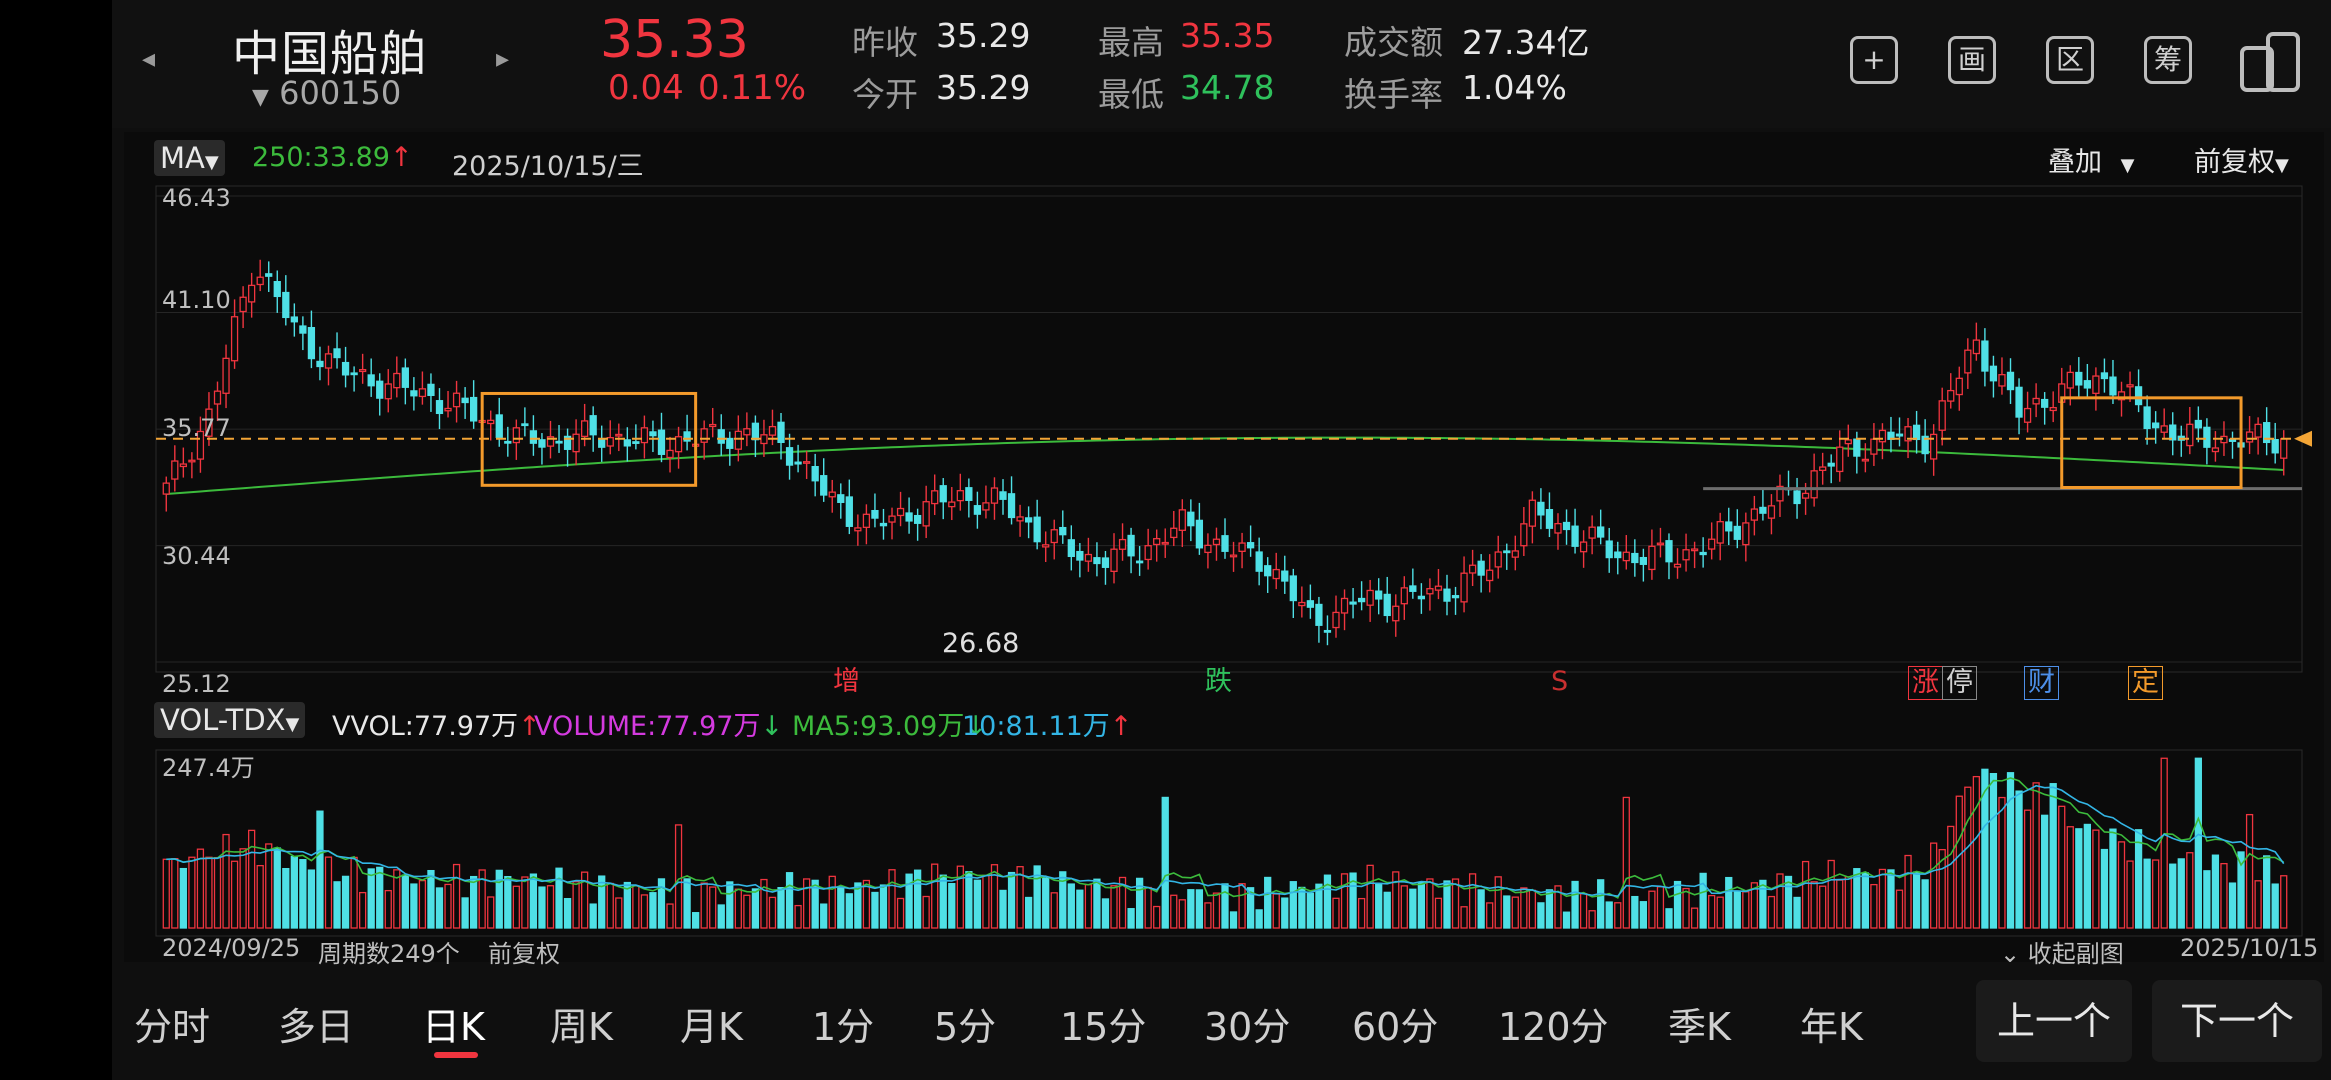 The height and width of the screenshot is (1080, 2331). What do you see at coordinates (1831, 1023) in the screenshot?
I see `tab-年k: 年K` at bounding box center [1831, 1023].